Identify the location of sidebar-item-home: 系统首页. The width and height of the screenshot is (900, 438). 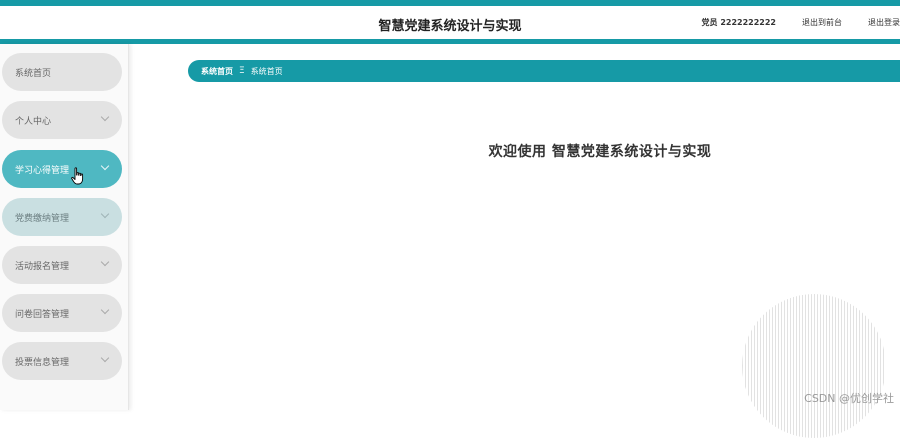
(62, 72).